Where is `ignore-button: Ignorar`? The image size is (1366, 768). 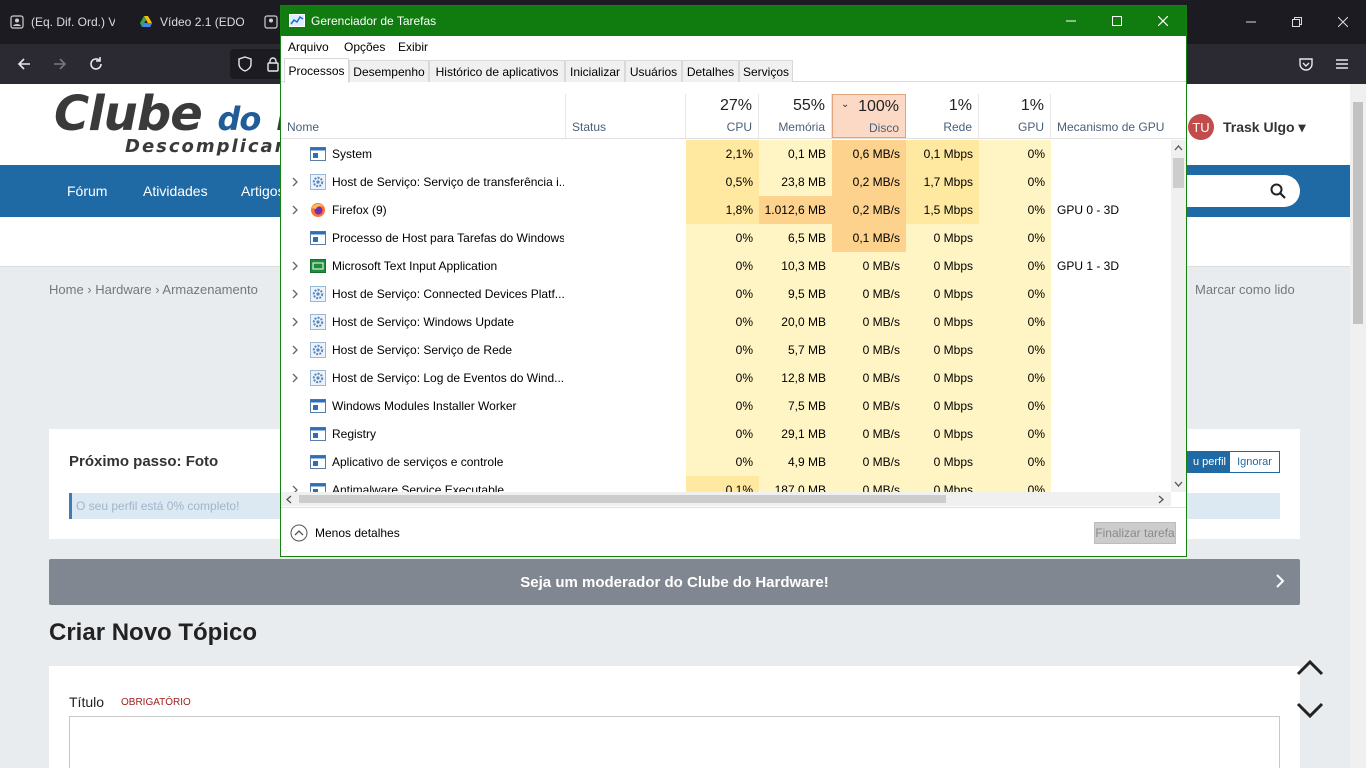 ignore-button: Ignorar is located at coordinates (1254, 462).